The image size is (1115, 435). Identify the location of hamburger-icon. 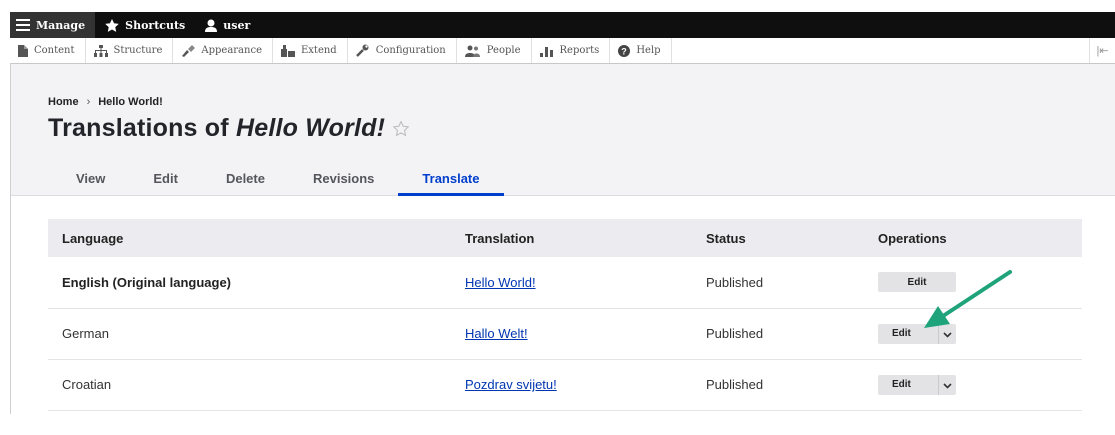
(23, 25).